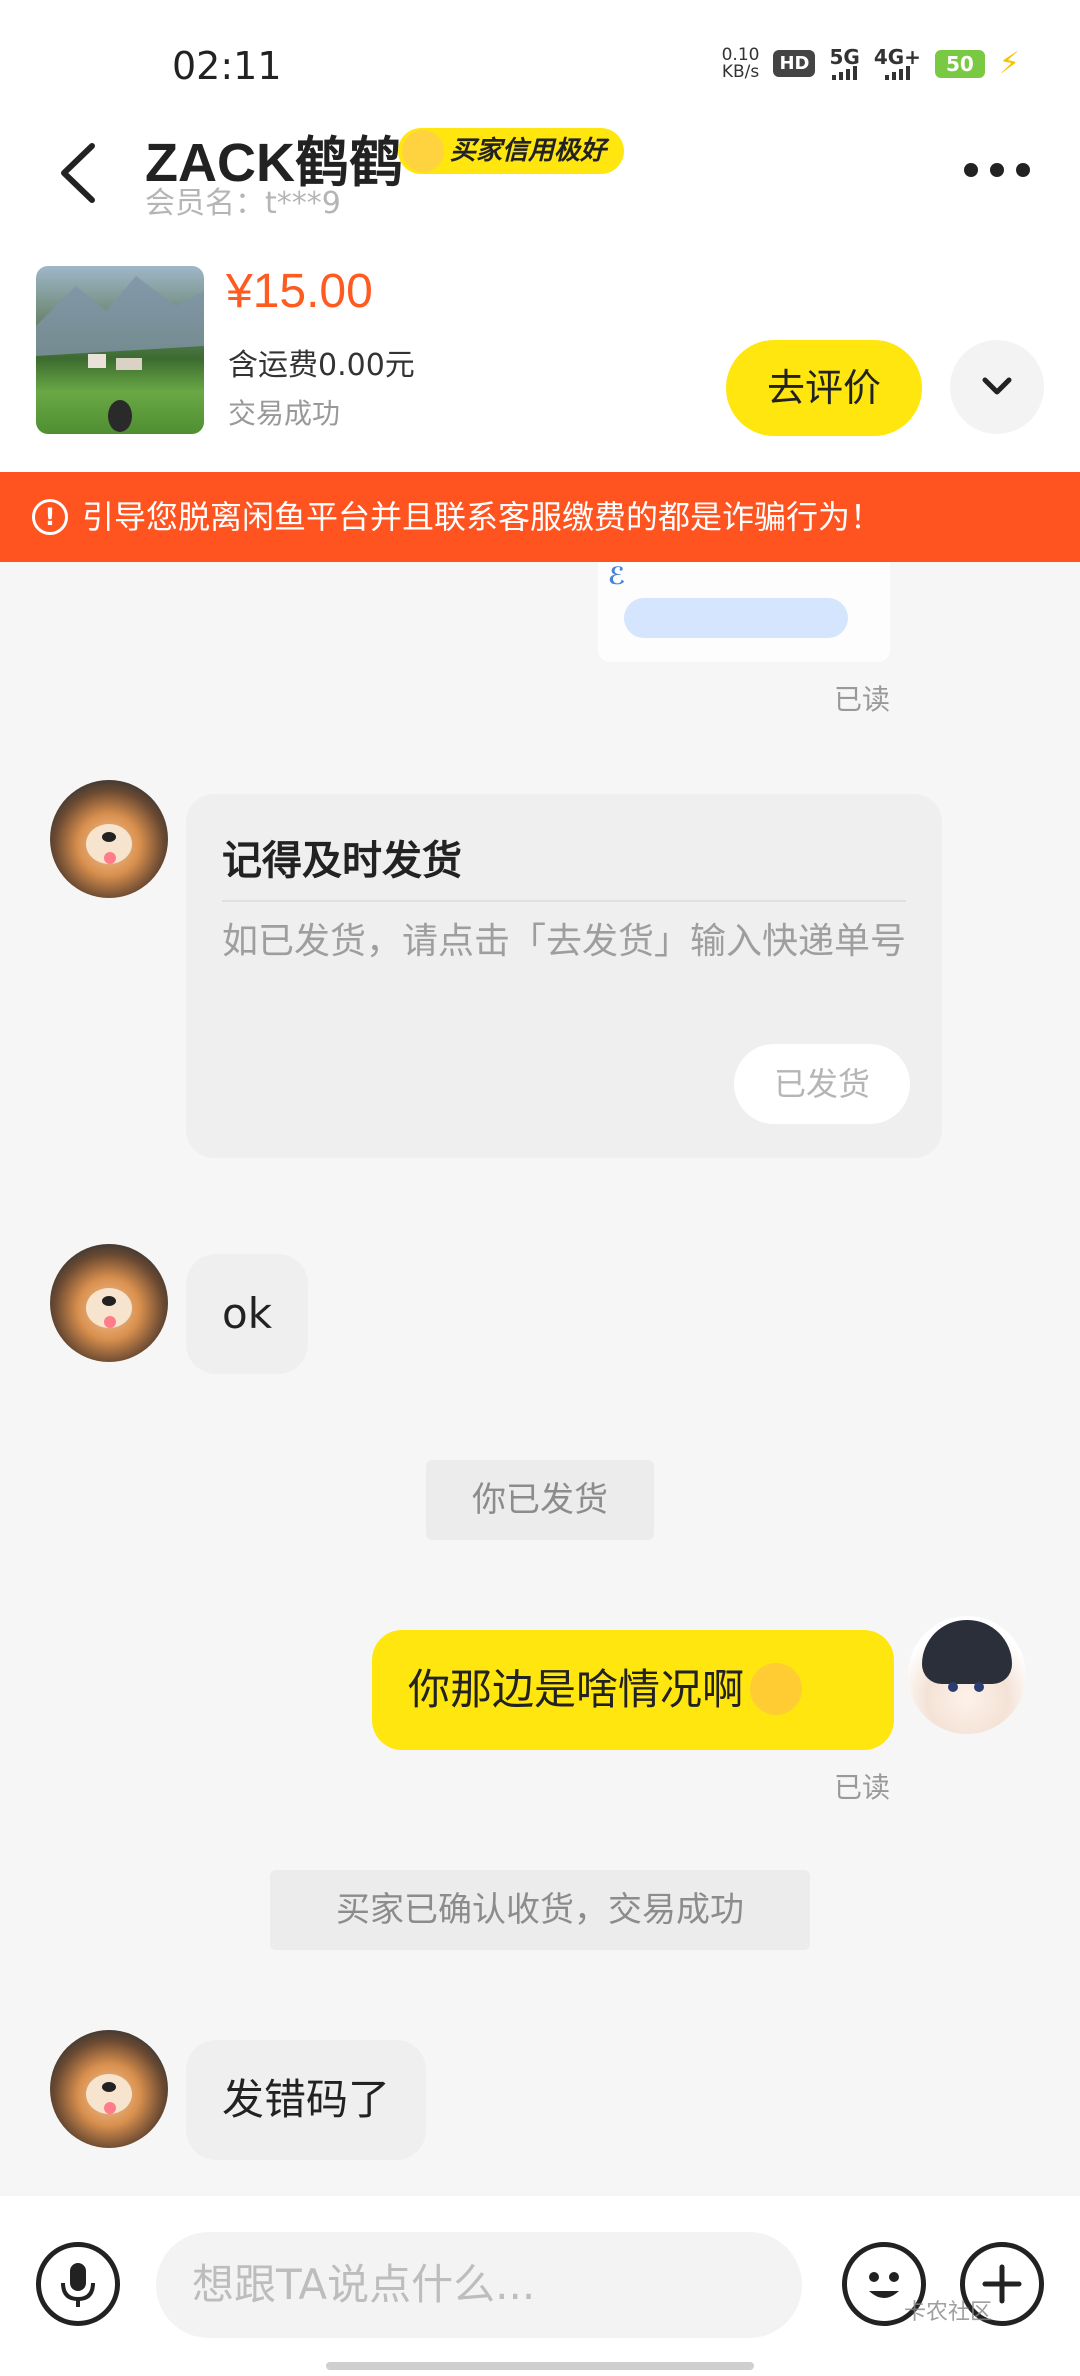  Describe the element at coordinates (540, 60) in the screenshot. I see `status-bar: 02:11 0.10 KB/s HD 5G 4G+ 50 ⚡` at that location.